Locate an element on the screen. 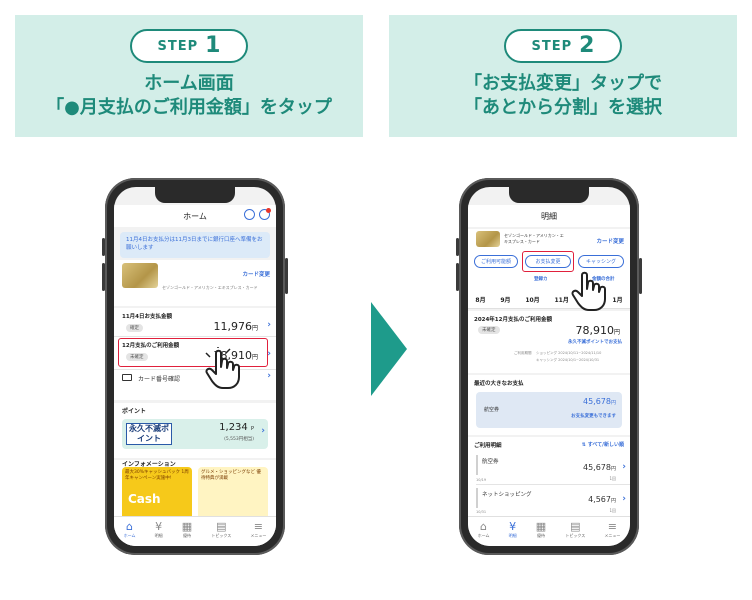 The height and width of the screenshot is (600, 752). points-yen-equivalent: (5,553円相当) is located at coordinates (239, 439).